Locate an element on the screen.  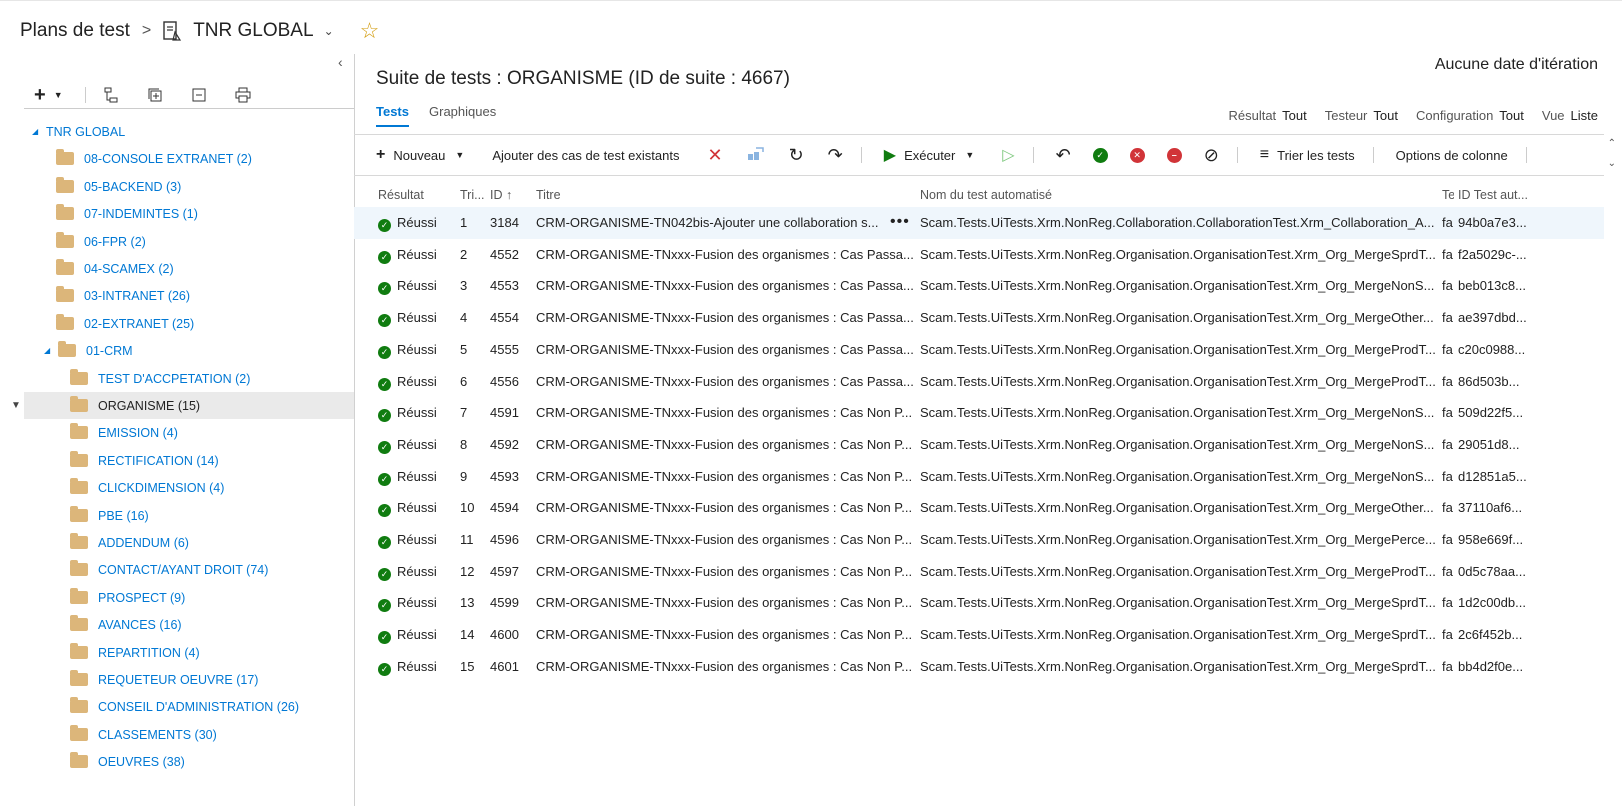
tree-item: PROSPECT (9) is located at coordinates (177, 597).